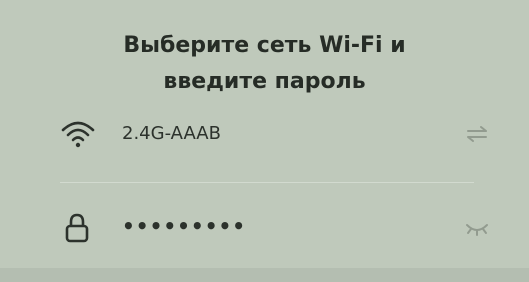 Image resolution: width=529 pixels, height=282 pixels. I want to click on eye-closed-icon, so click(477, 228).